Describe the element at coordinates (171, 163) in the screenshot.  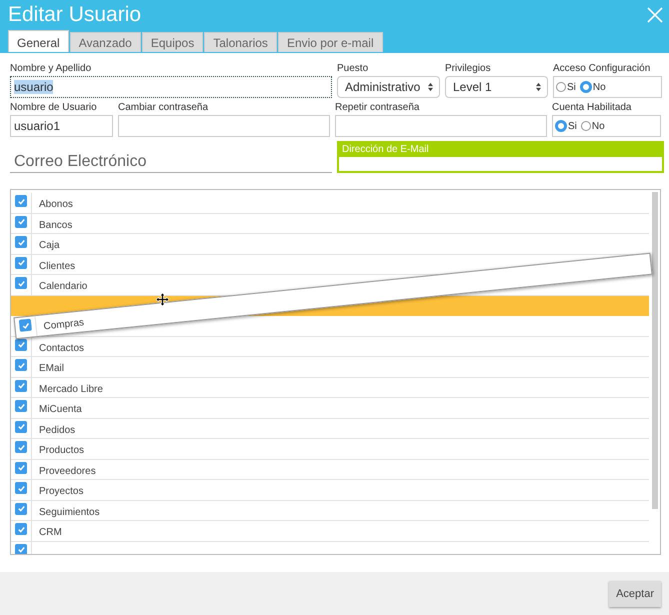
I see `section-heading: Correo Electrónico` at that location.